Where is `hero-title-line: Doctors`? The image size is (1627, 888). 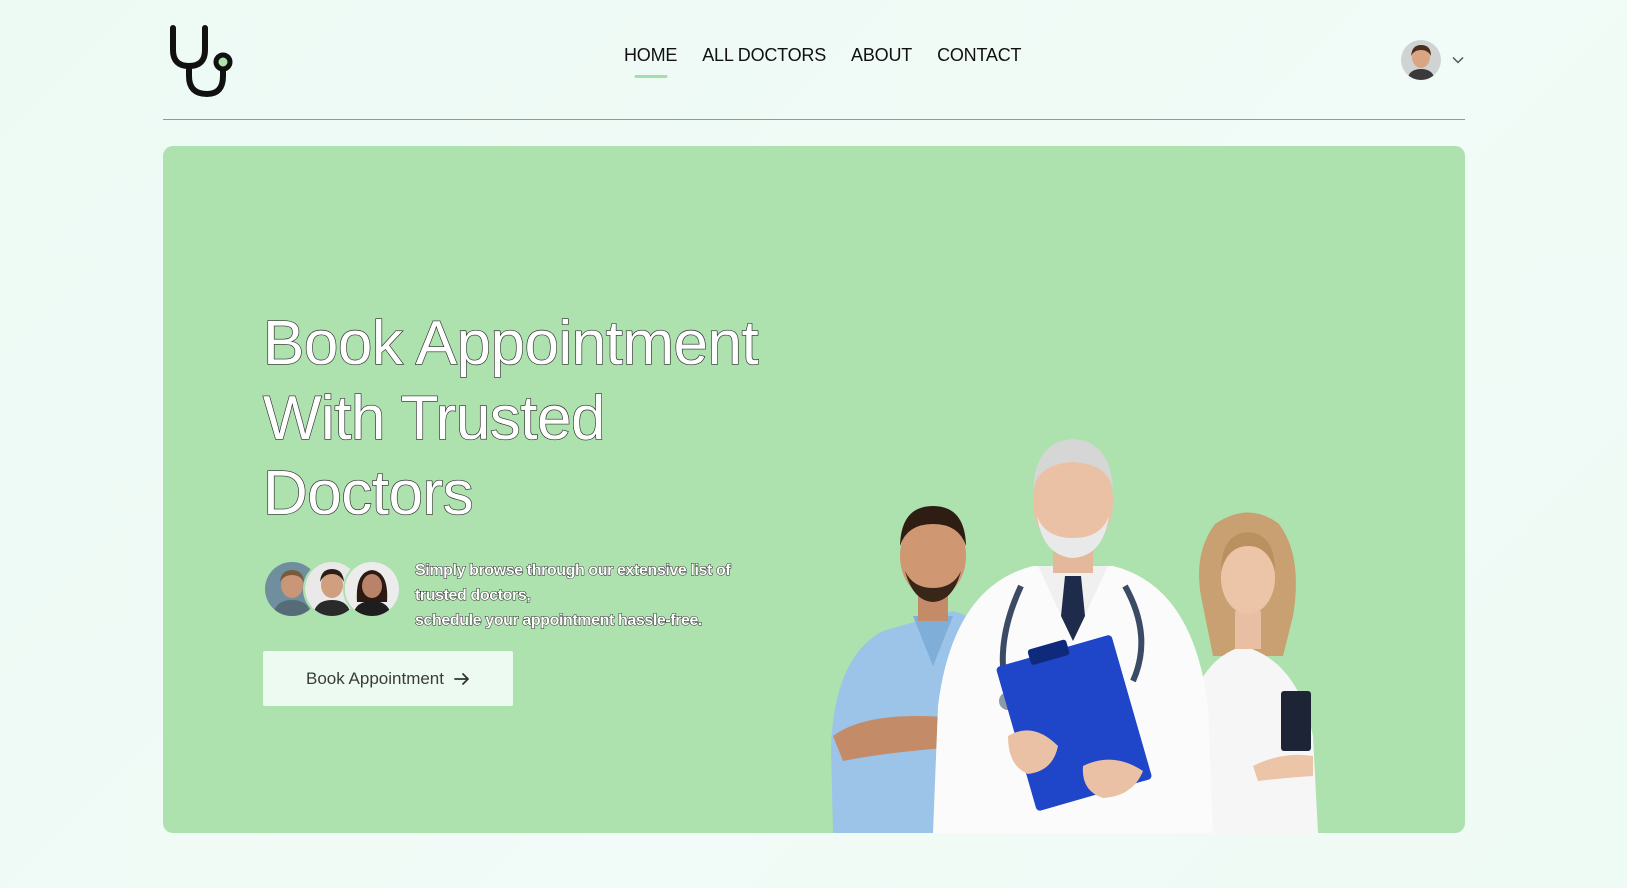
hero-title-line: Doctors is located at coordinates (368, 493).